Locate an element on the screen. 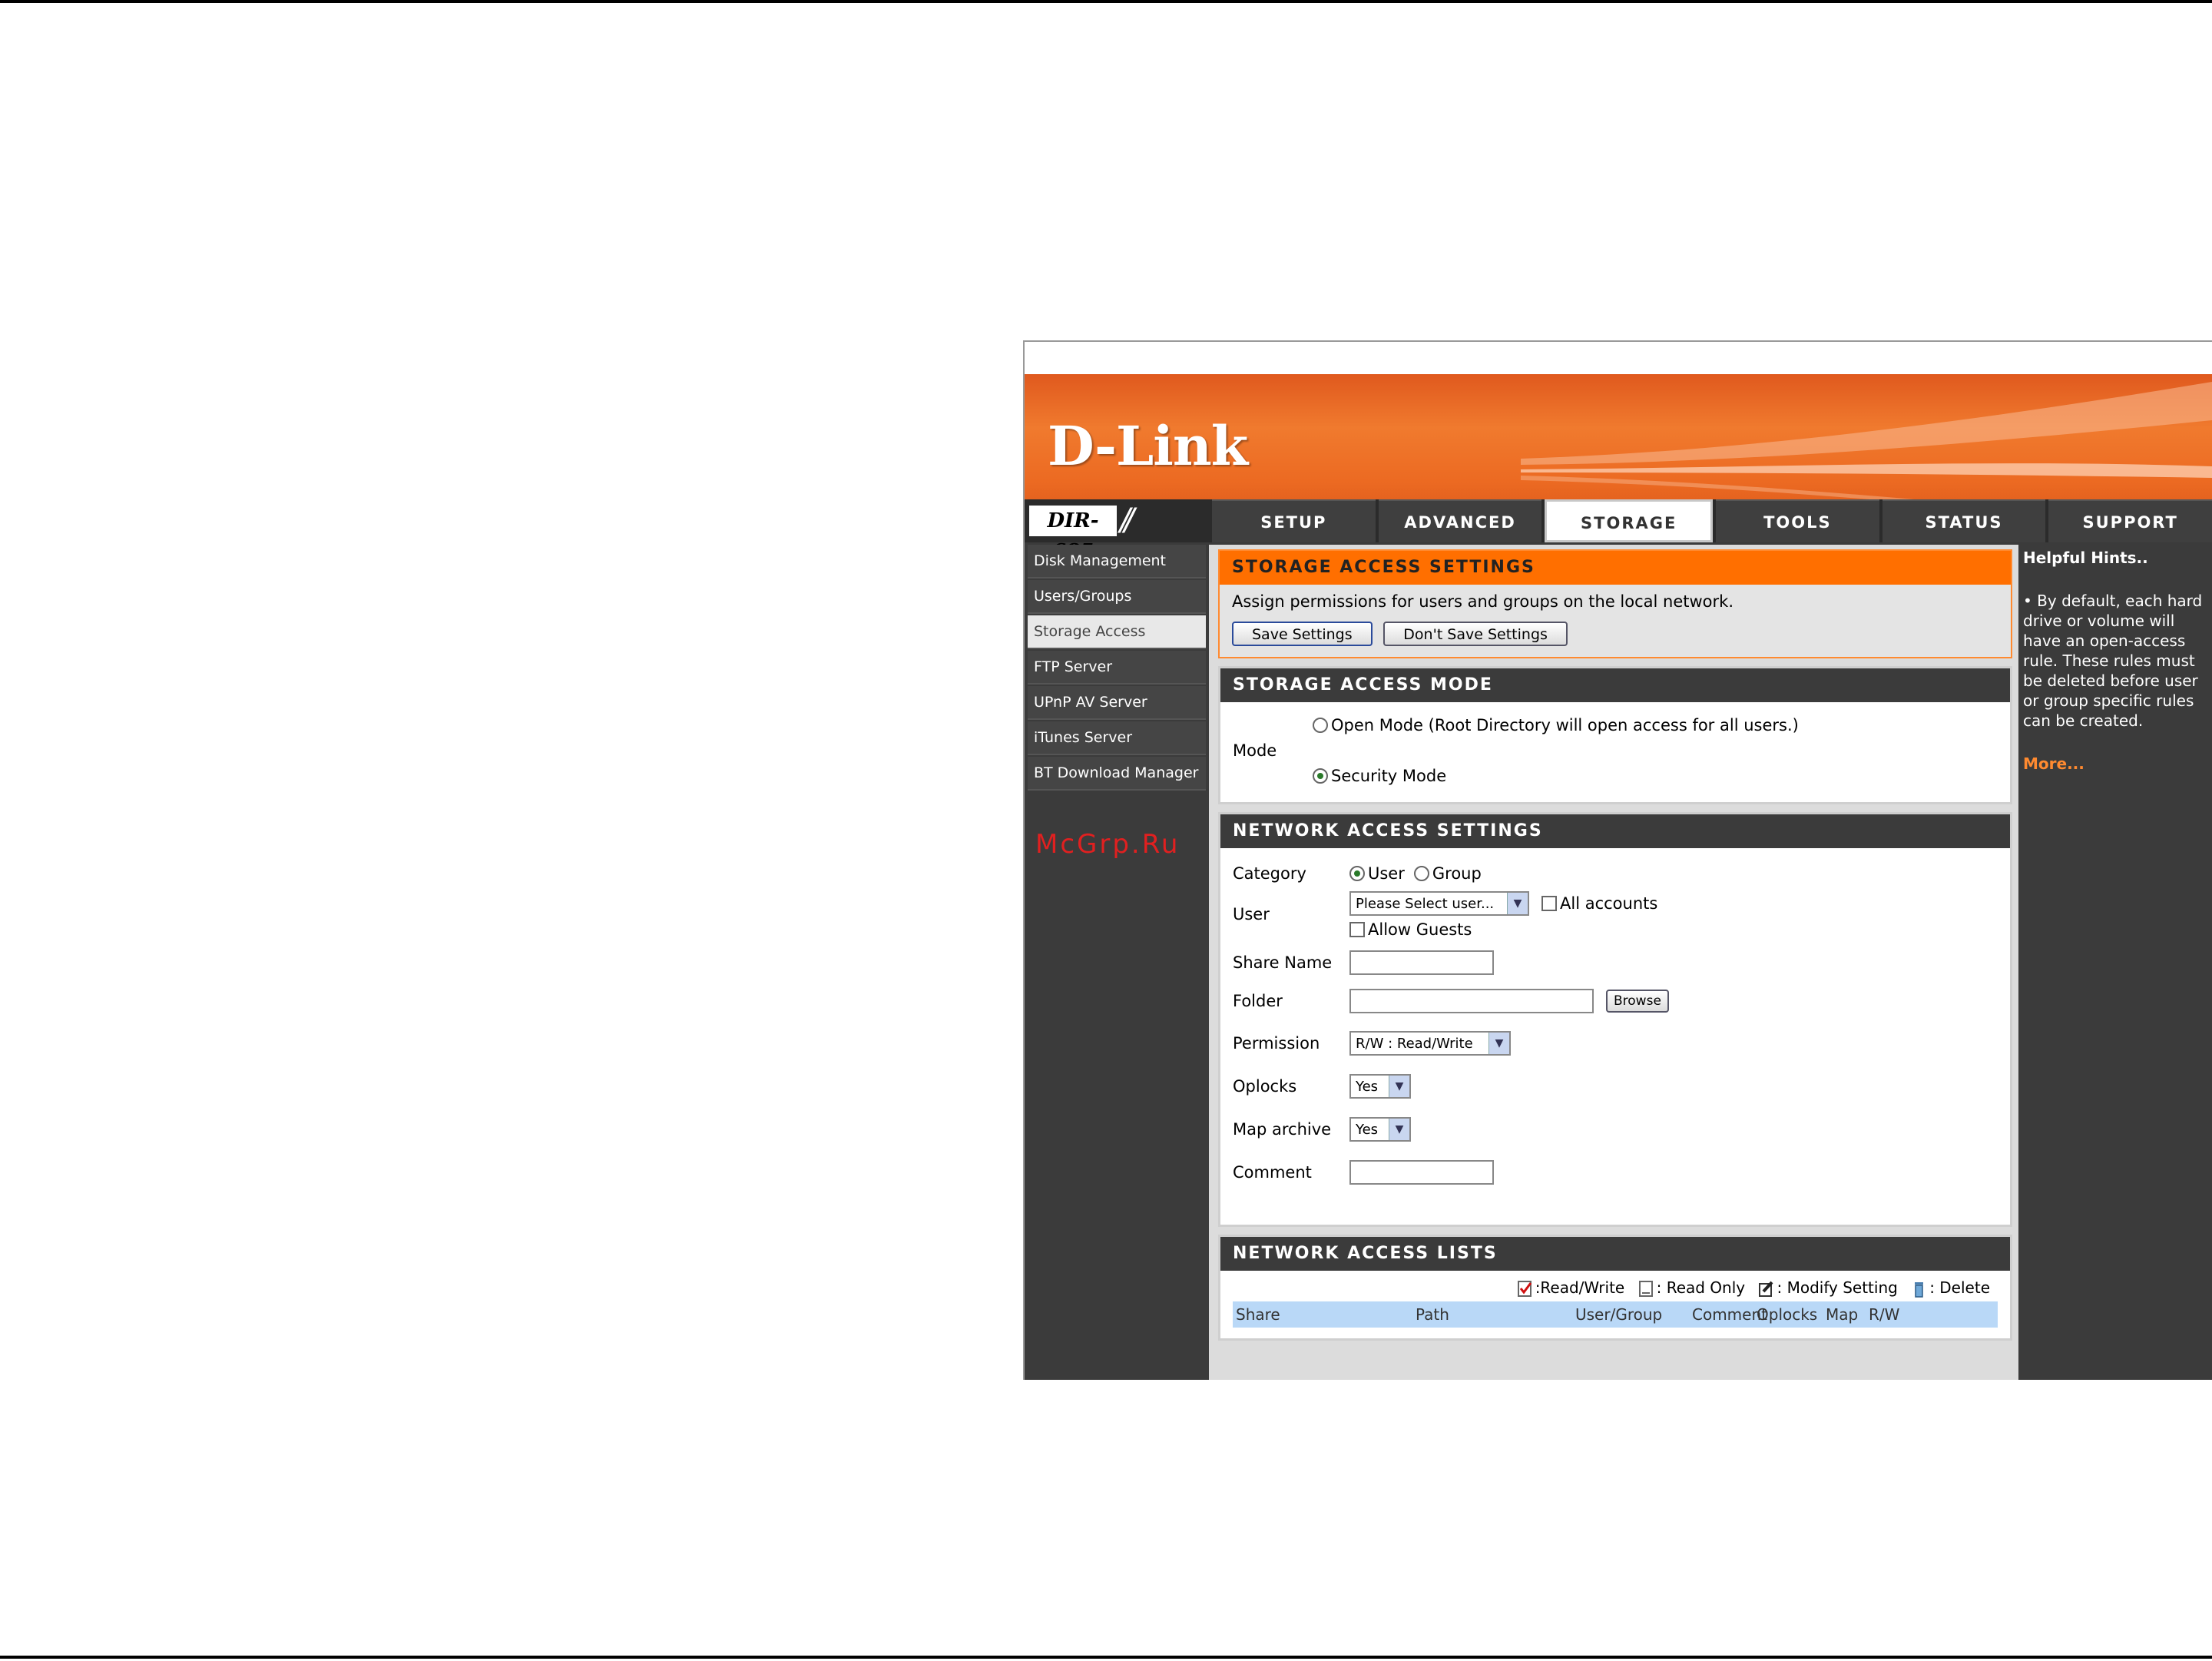  comment-label: Comment is located at coordinates (1272, 1172).